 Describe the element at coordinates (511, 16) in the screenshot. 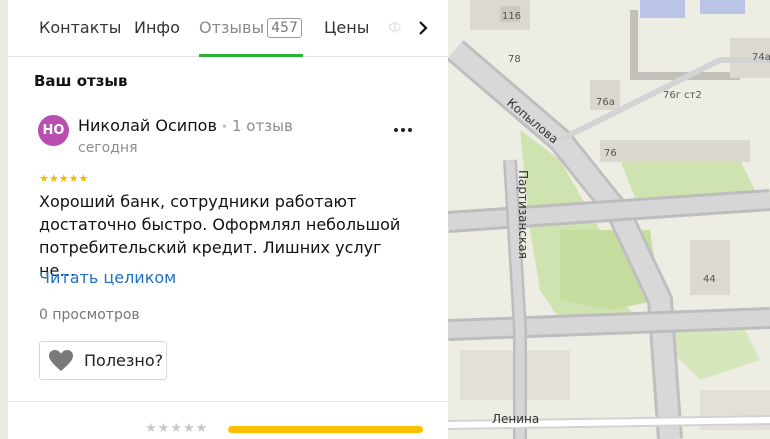

I see `map-building-number: 116` at that location.